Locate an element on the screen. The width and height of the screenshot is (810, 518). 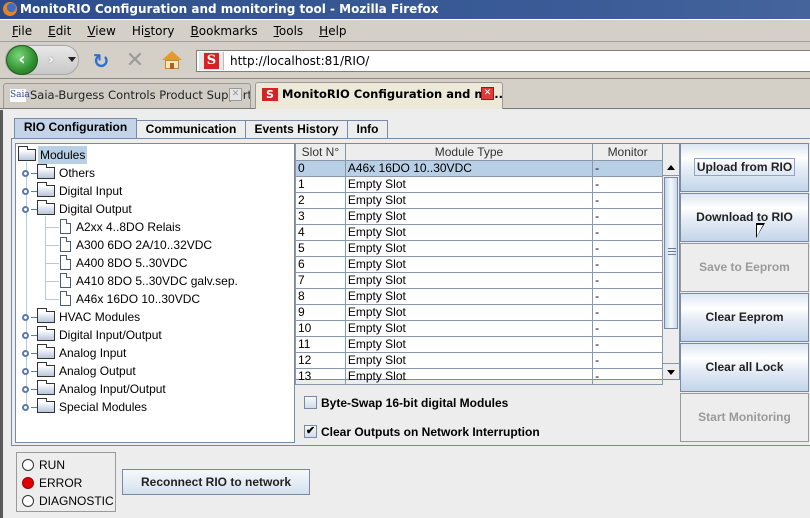
tab-communication: Communication is located at coordinates (191, 129).